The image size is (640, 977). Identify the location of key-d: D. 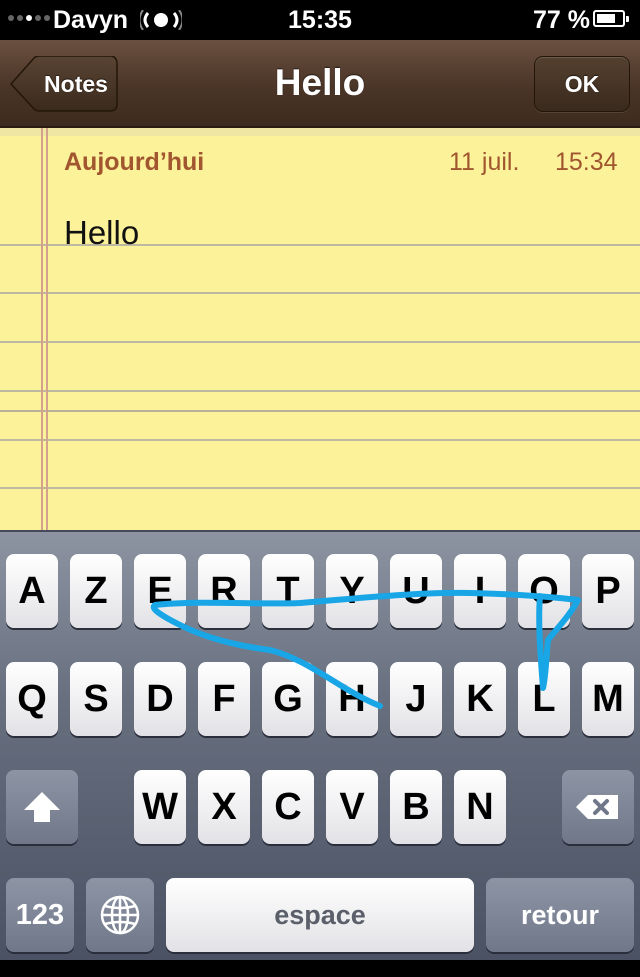
(160, 699).